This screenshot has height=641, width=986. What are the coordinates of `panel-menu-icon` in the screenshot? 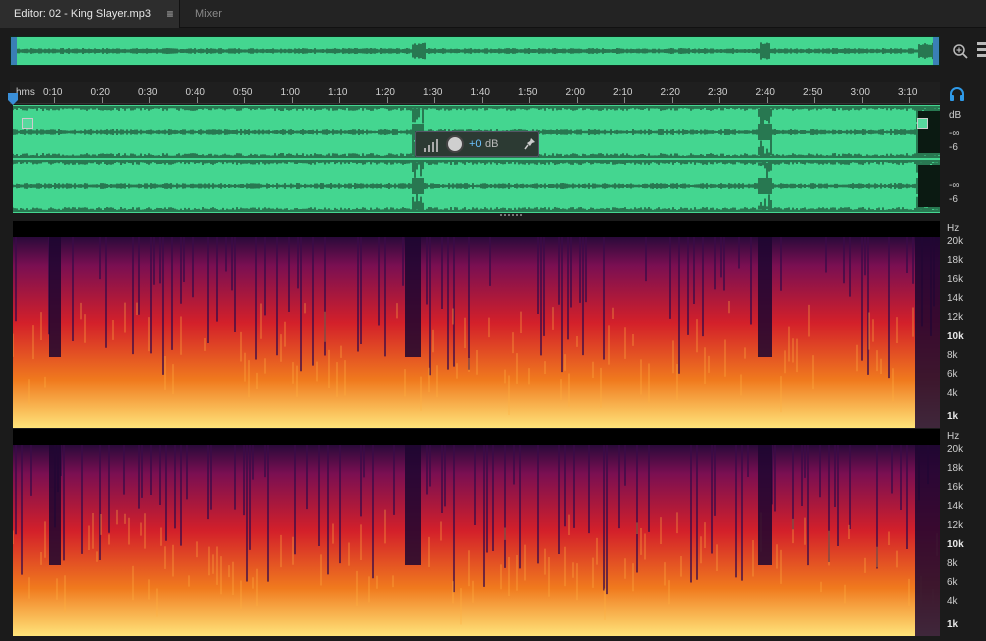 It's located at (981, 50).